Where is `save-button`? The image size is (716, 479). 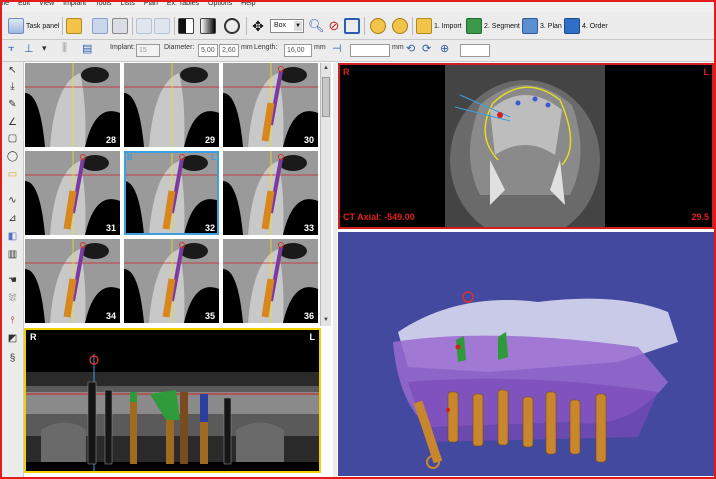 save-button is located at coordinates (100, 26).